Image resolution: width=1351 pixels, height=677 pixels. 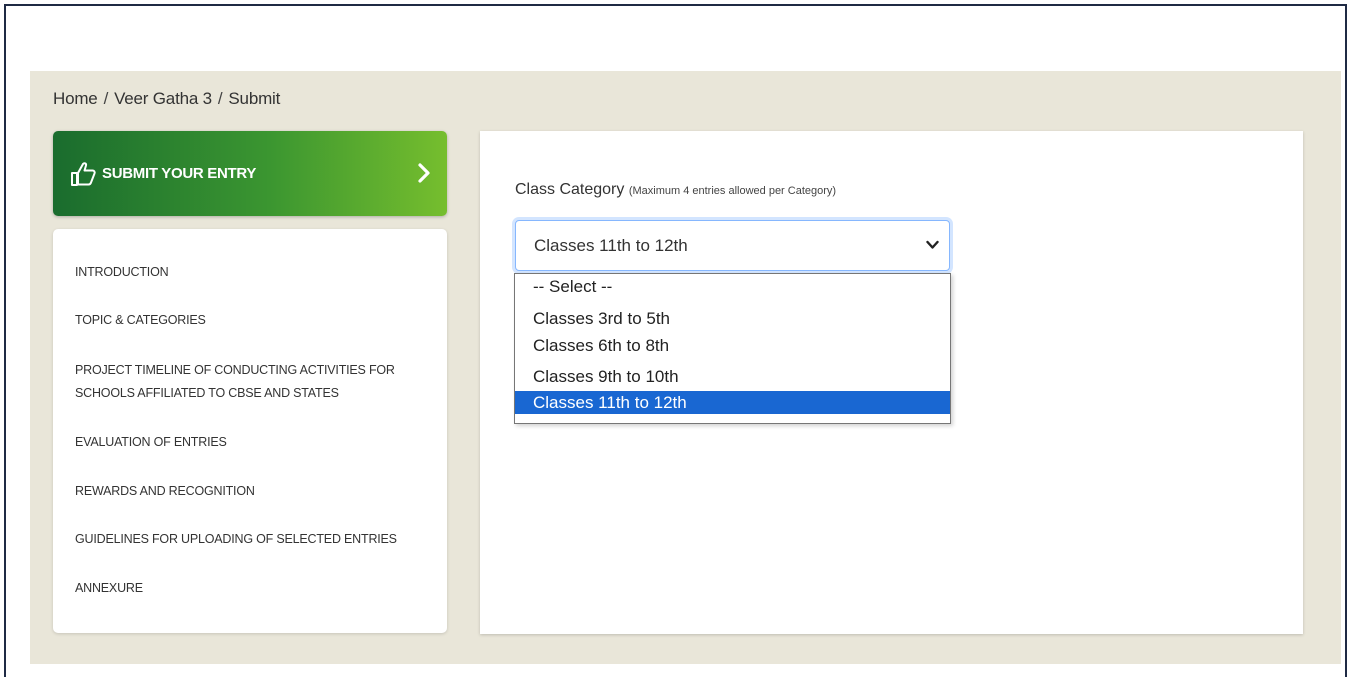 What do you see at coordinates (75, 98) in the screenshot?
I see `breadcrumb-home: Home` at bounding box center [75, 98].